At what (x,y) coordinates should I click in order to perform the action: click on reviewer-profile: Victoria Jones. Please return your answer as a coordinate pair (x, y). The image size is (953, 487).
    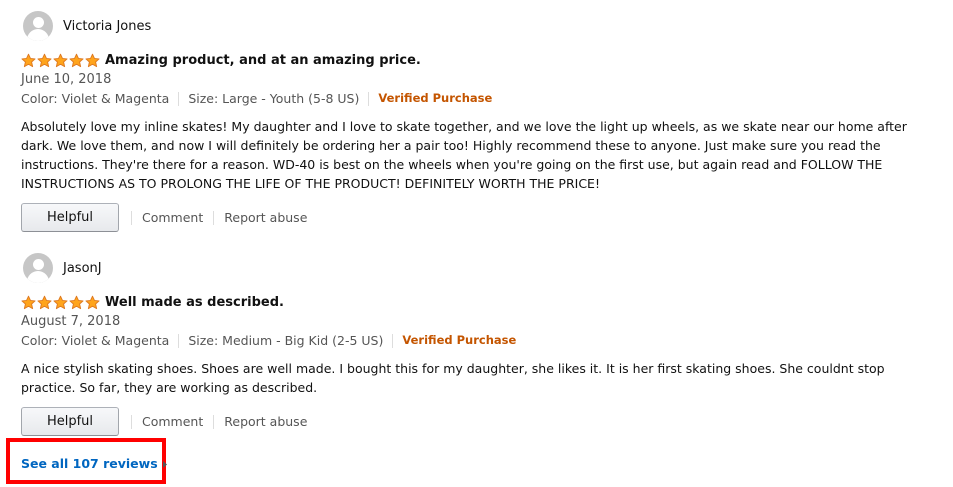
    Looking at the image, I should click on (473, 26).